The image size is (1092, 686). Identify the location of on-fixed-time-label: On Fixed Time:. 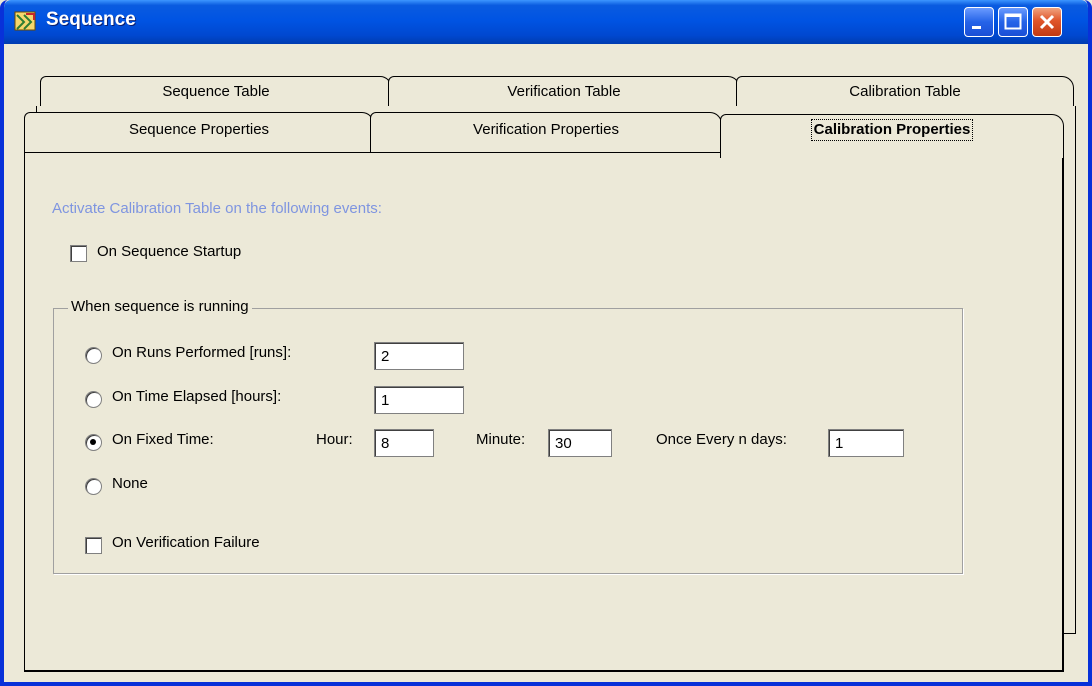
(163, 439).